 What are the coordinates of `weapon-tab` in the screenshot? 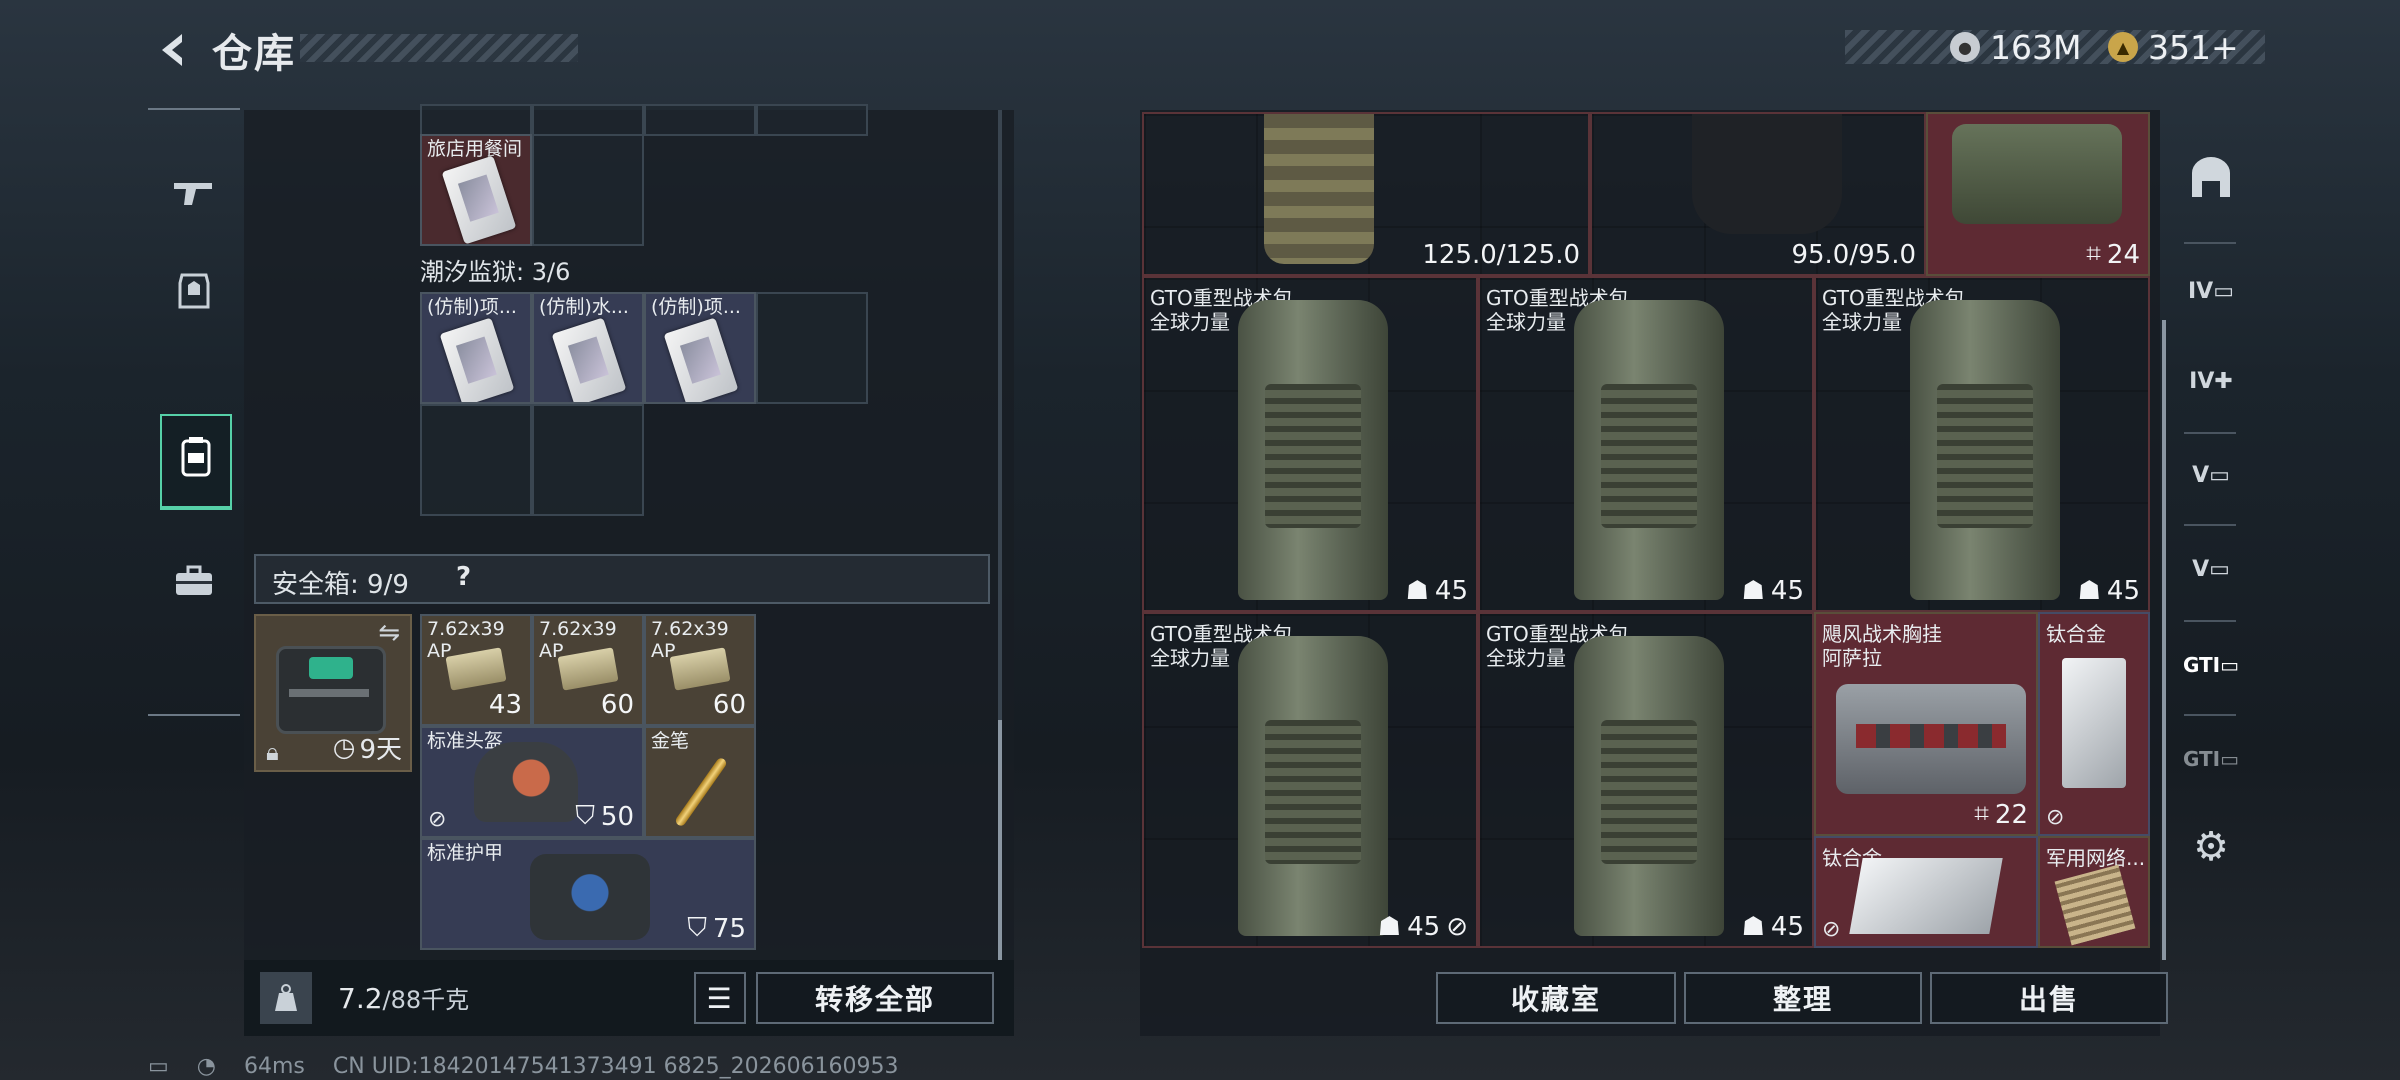 It's located at (194, 194).